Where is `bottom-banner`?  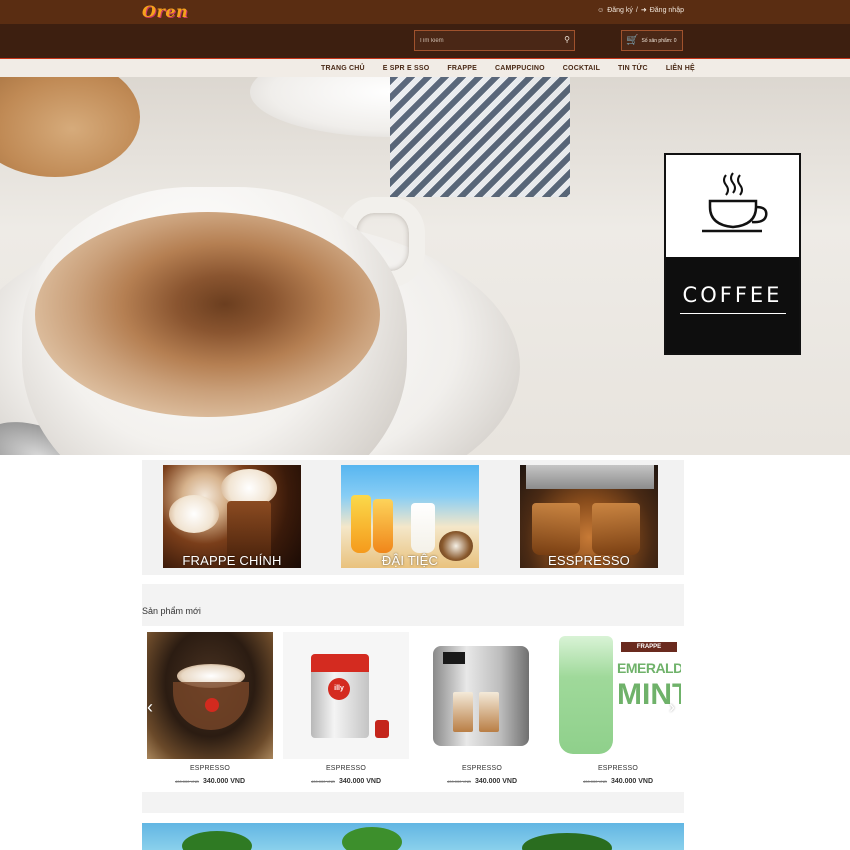
bottom-banner is located at coordinates (413, 836).